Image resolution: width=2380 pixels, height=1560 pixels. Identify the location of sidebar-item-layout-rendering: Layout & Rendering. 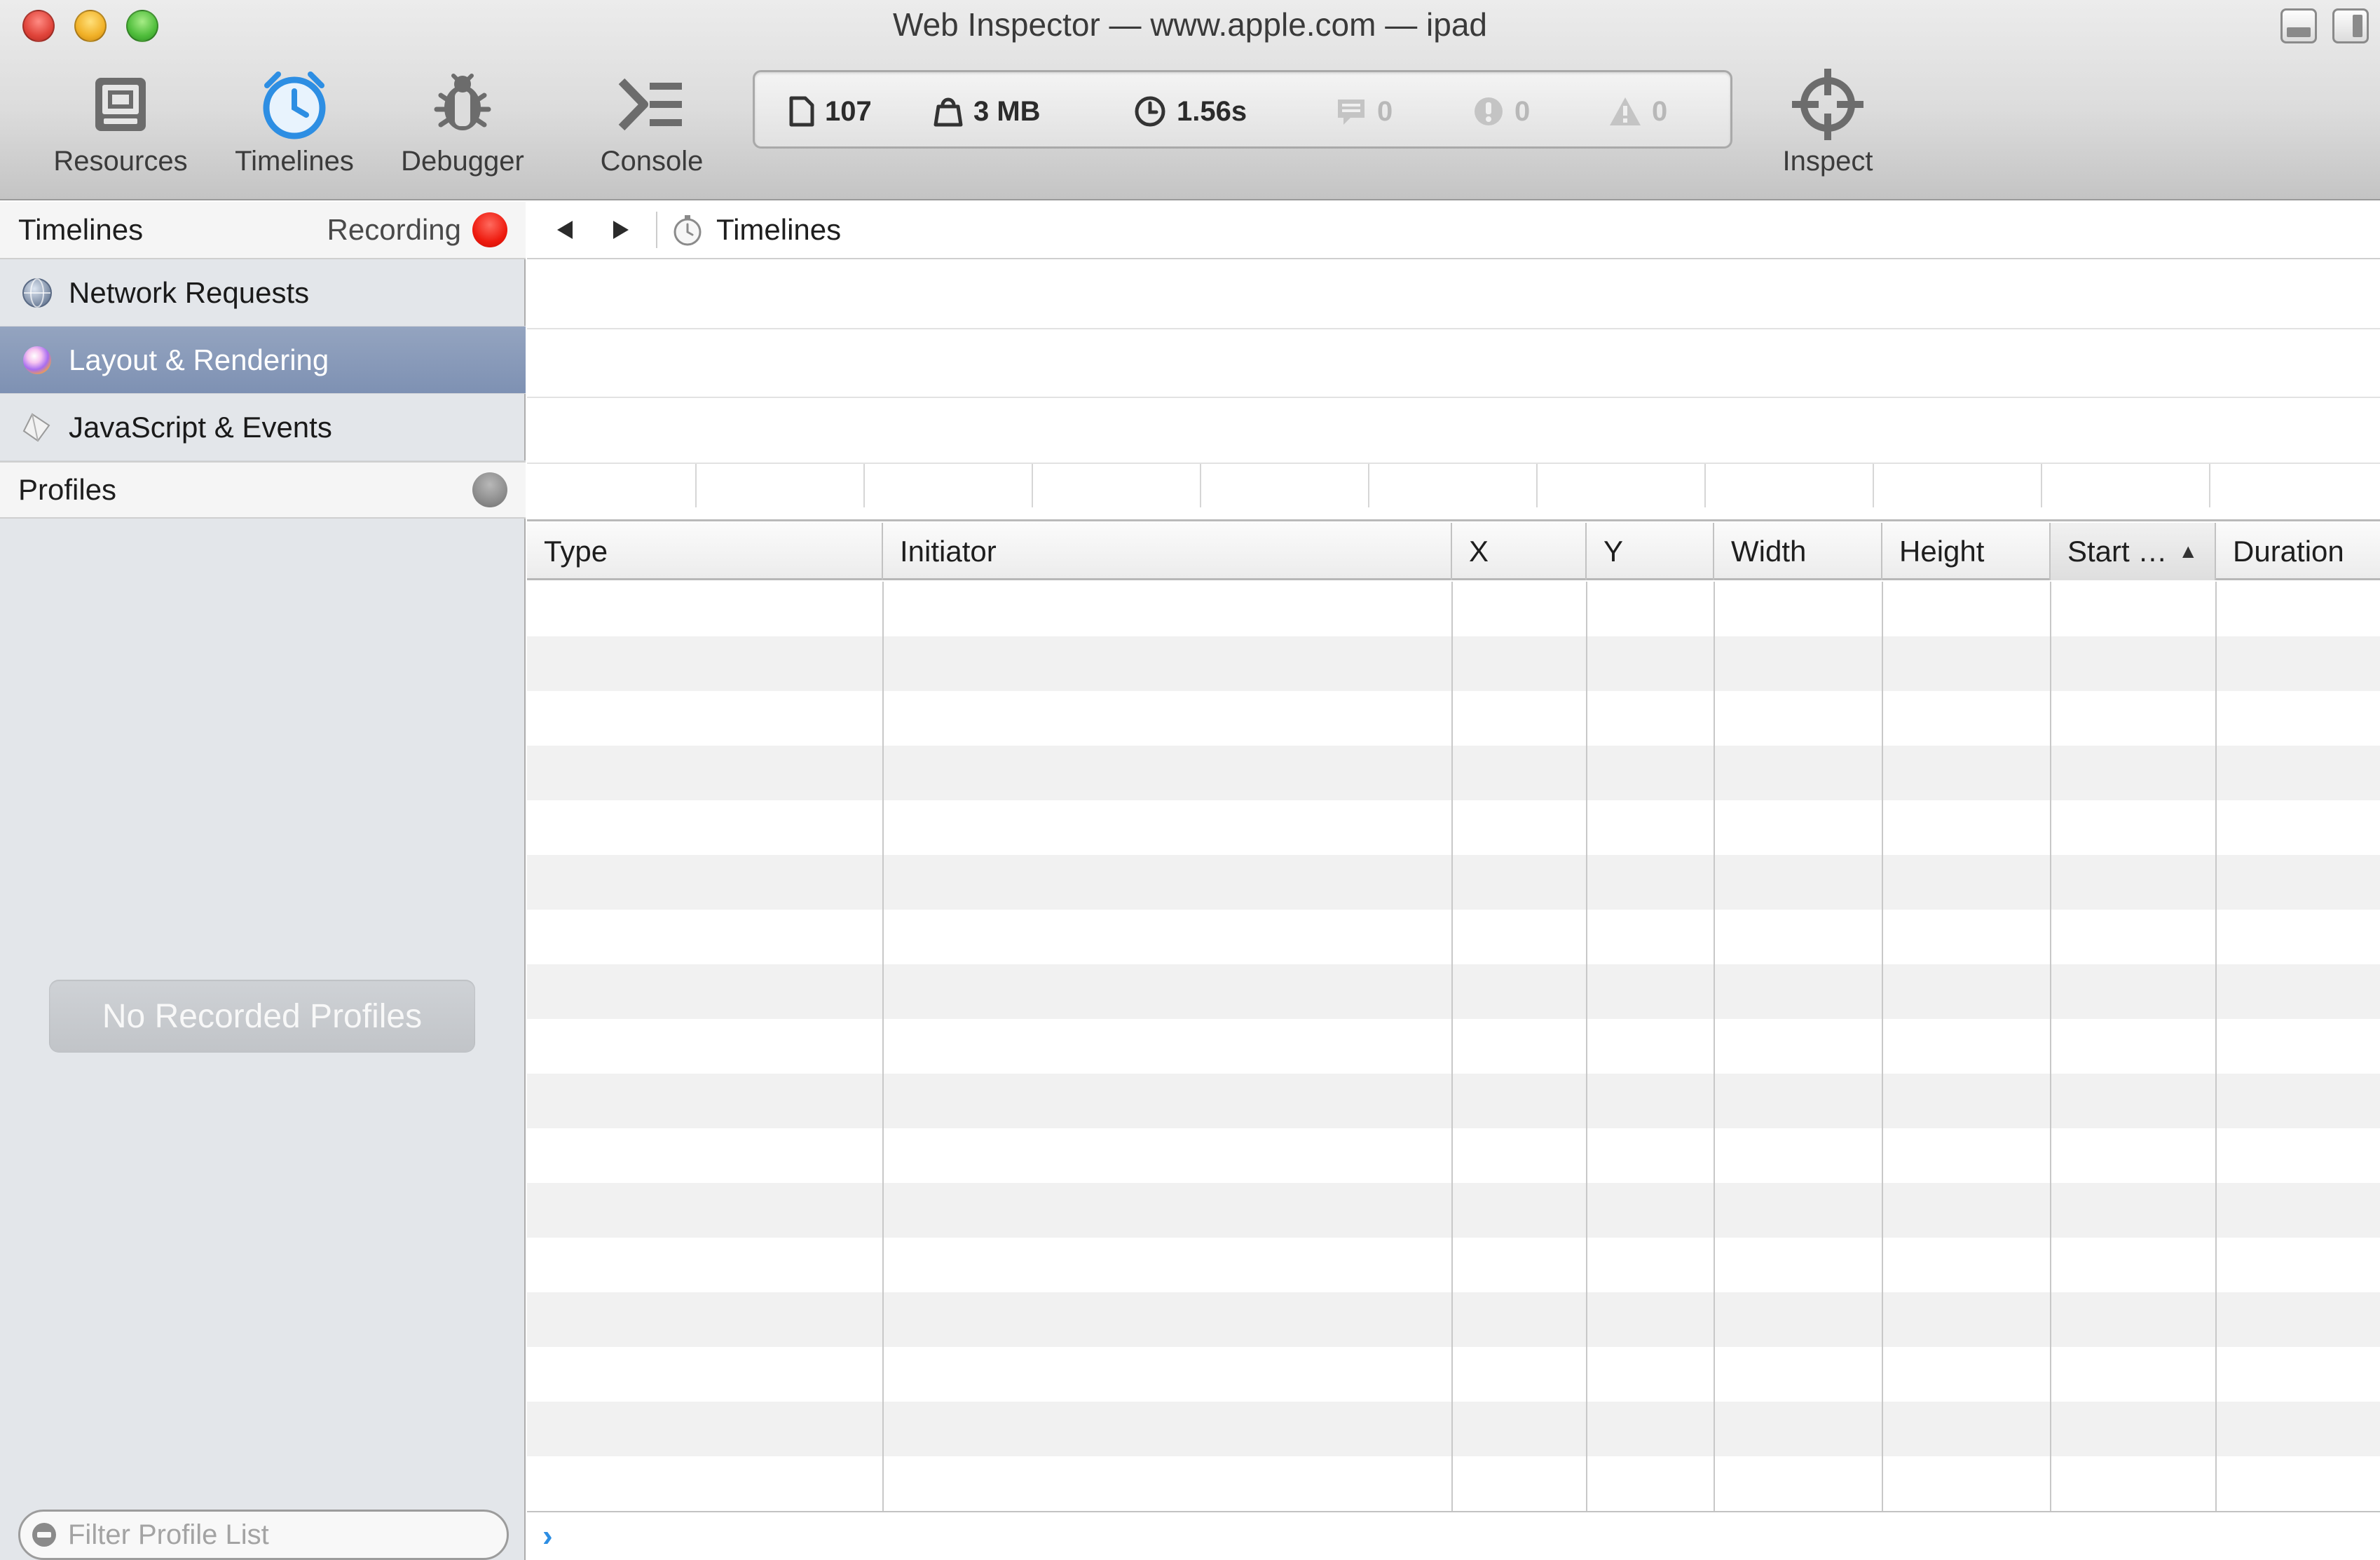
(263, 360).